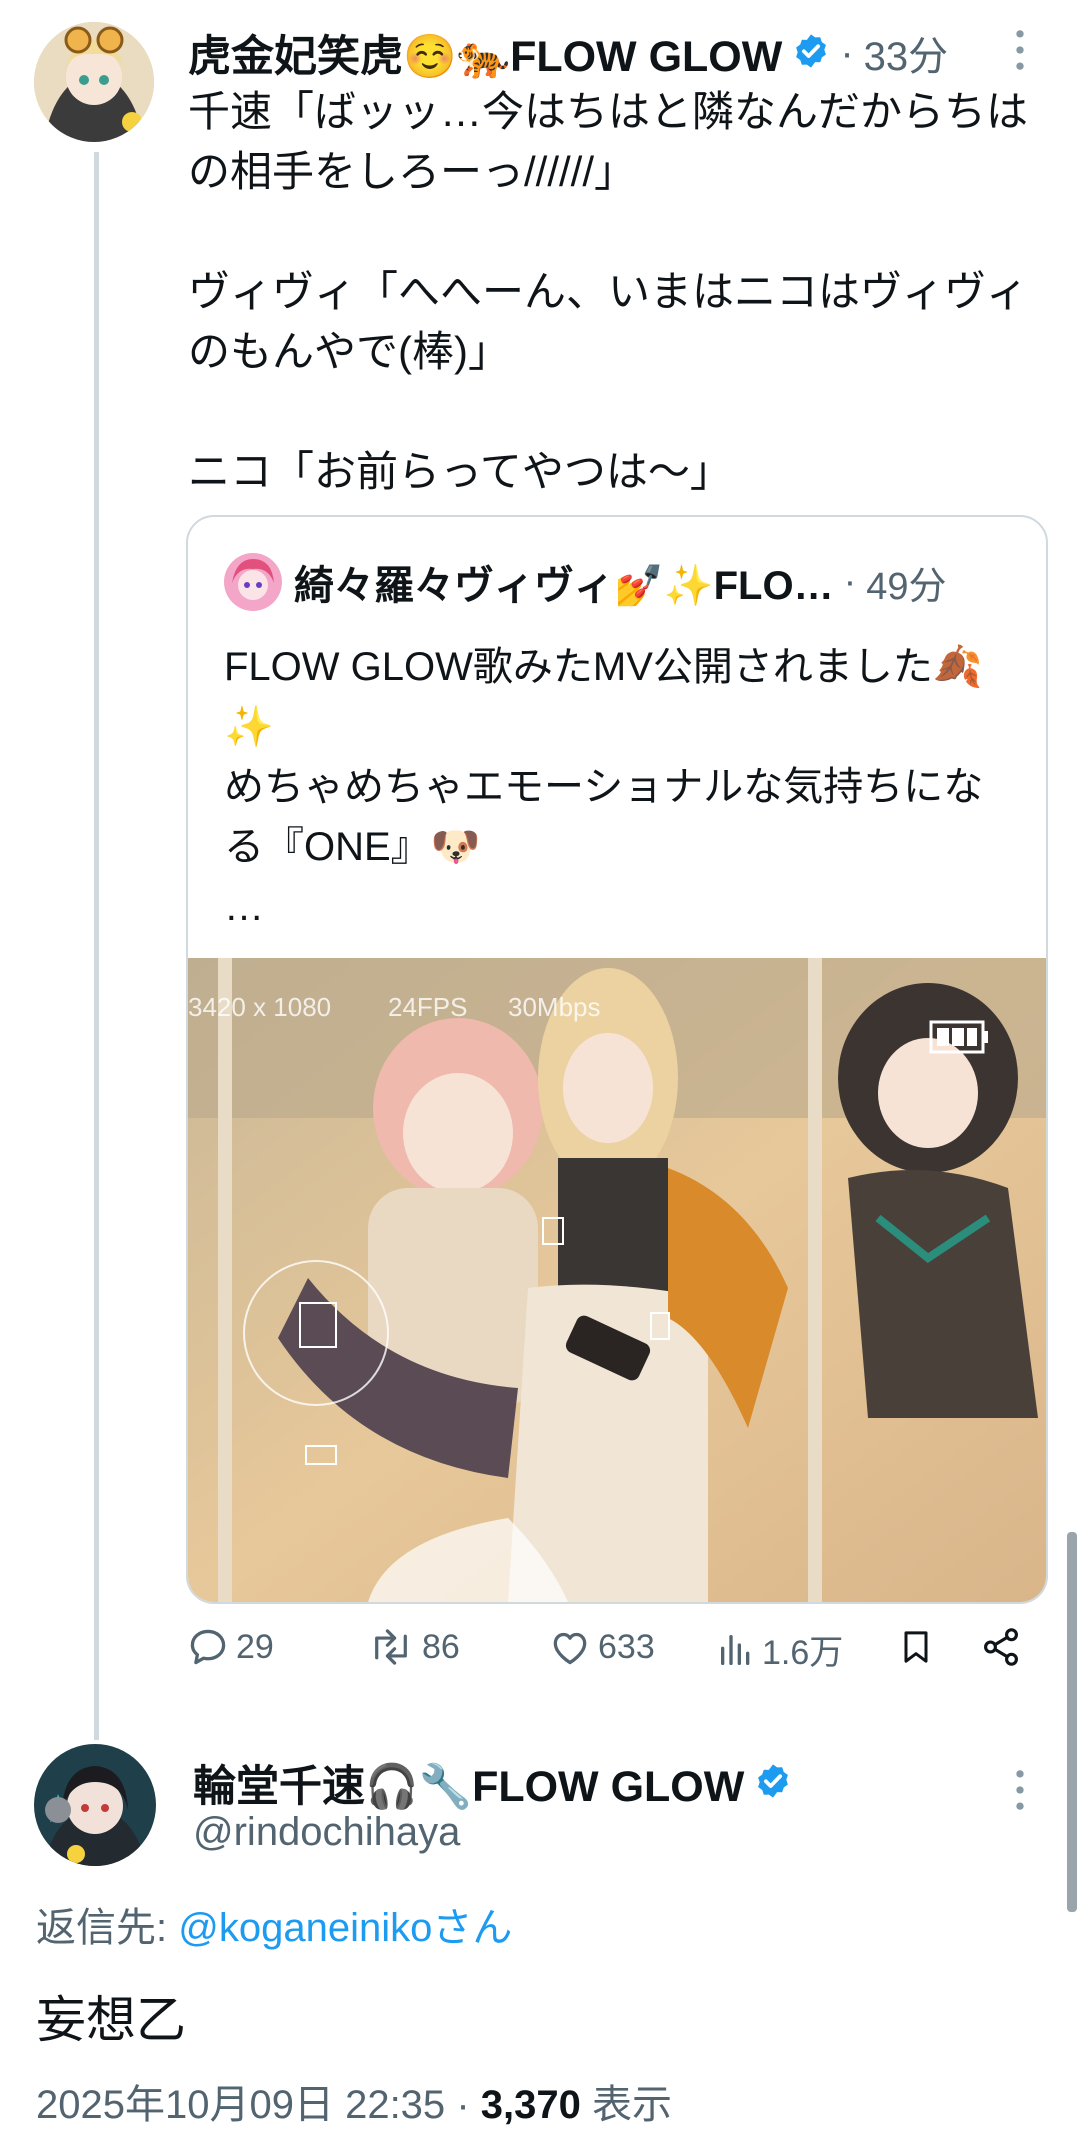 The height and width of the screenshot is (2153, 1079). I want to click on main-tweet-display-name: 虎金妃笑虎☺️🐅FLOW GLOW, so click(485, 53).